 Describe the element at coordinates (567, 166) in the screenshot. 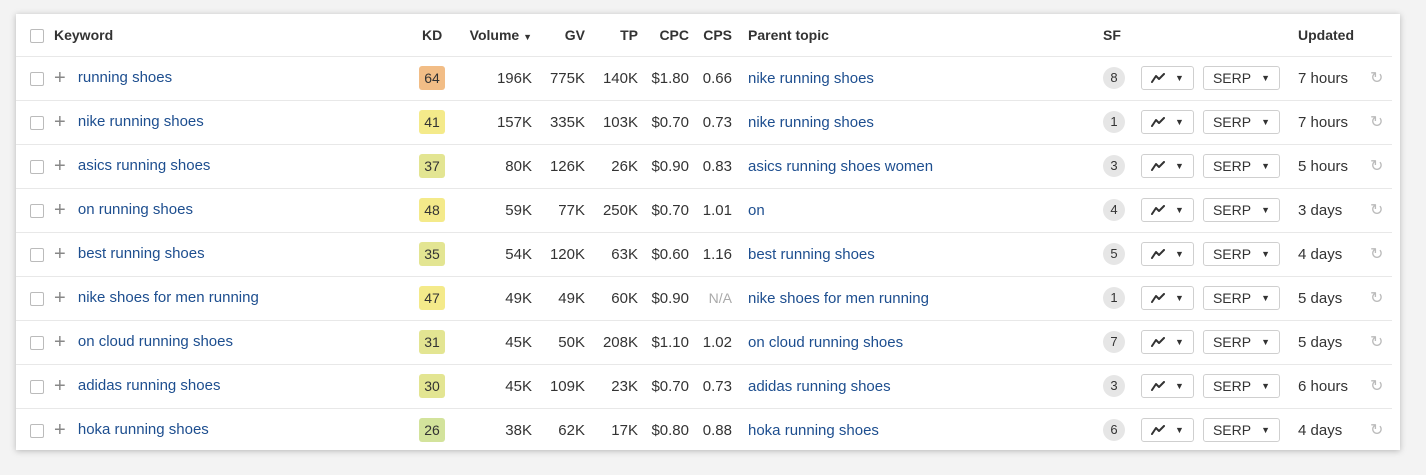

I see `gv-value: 126K` at that location.